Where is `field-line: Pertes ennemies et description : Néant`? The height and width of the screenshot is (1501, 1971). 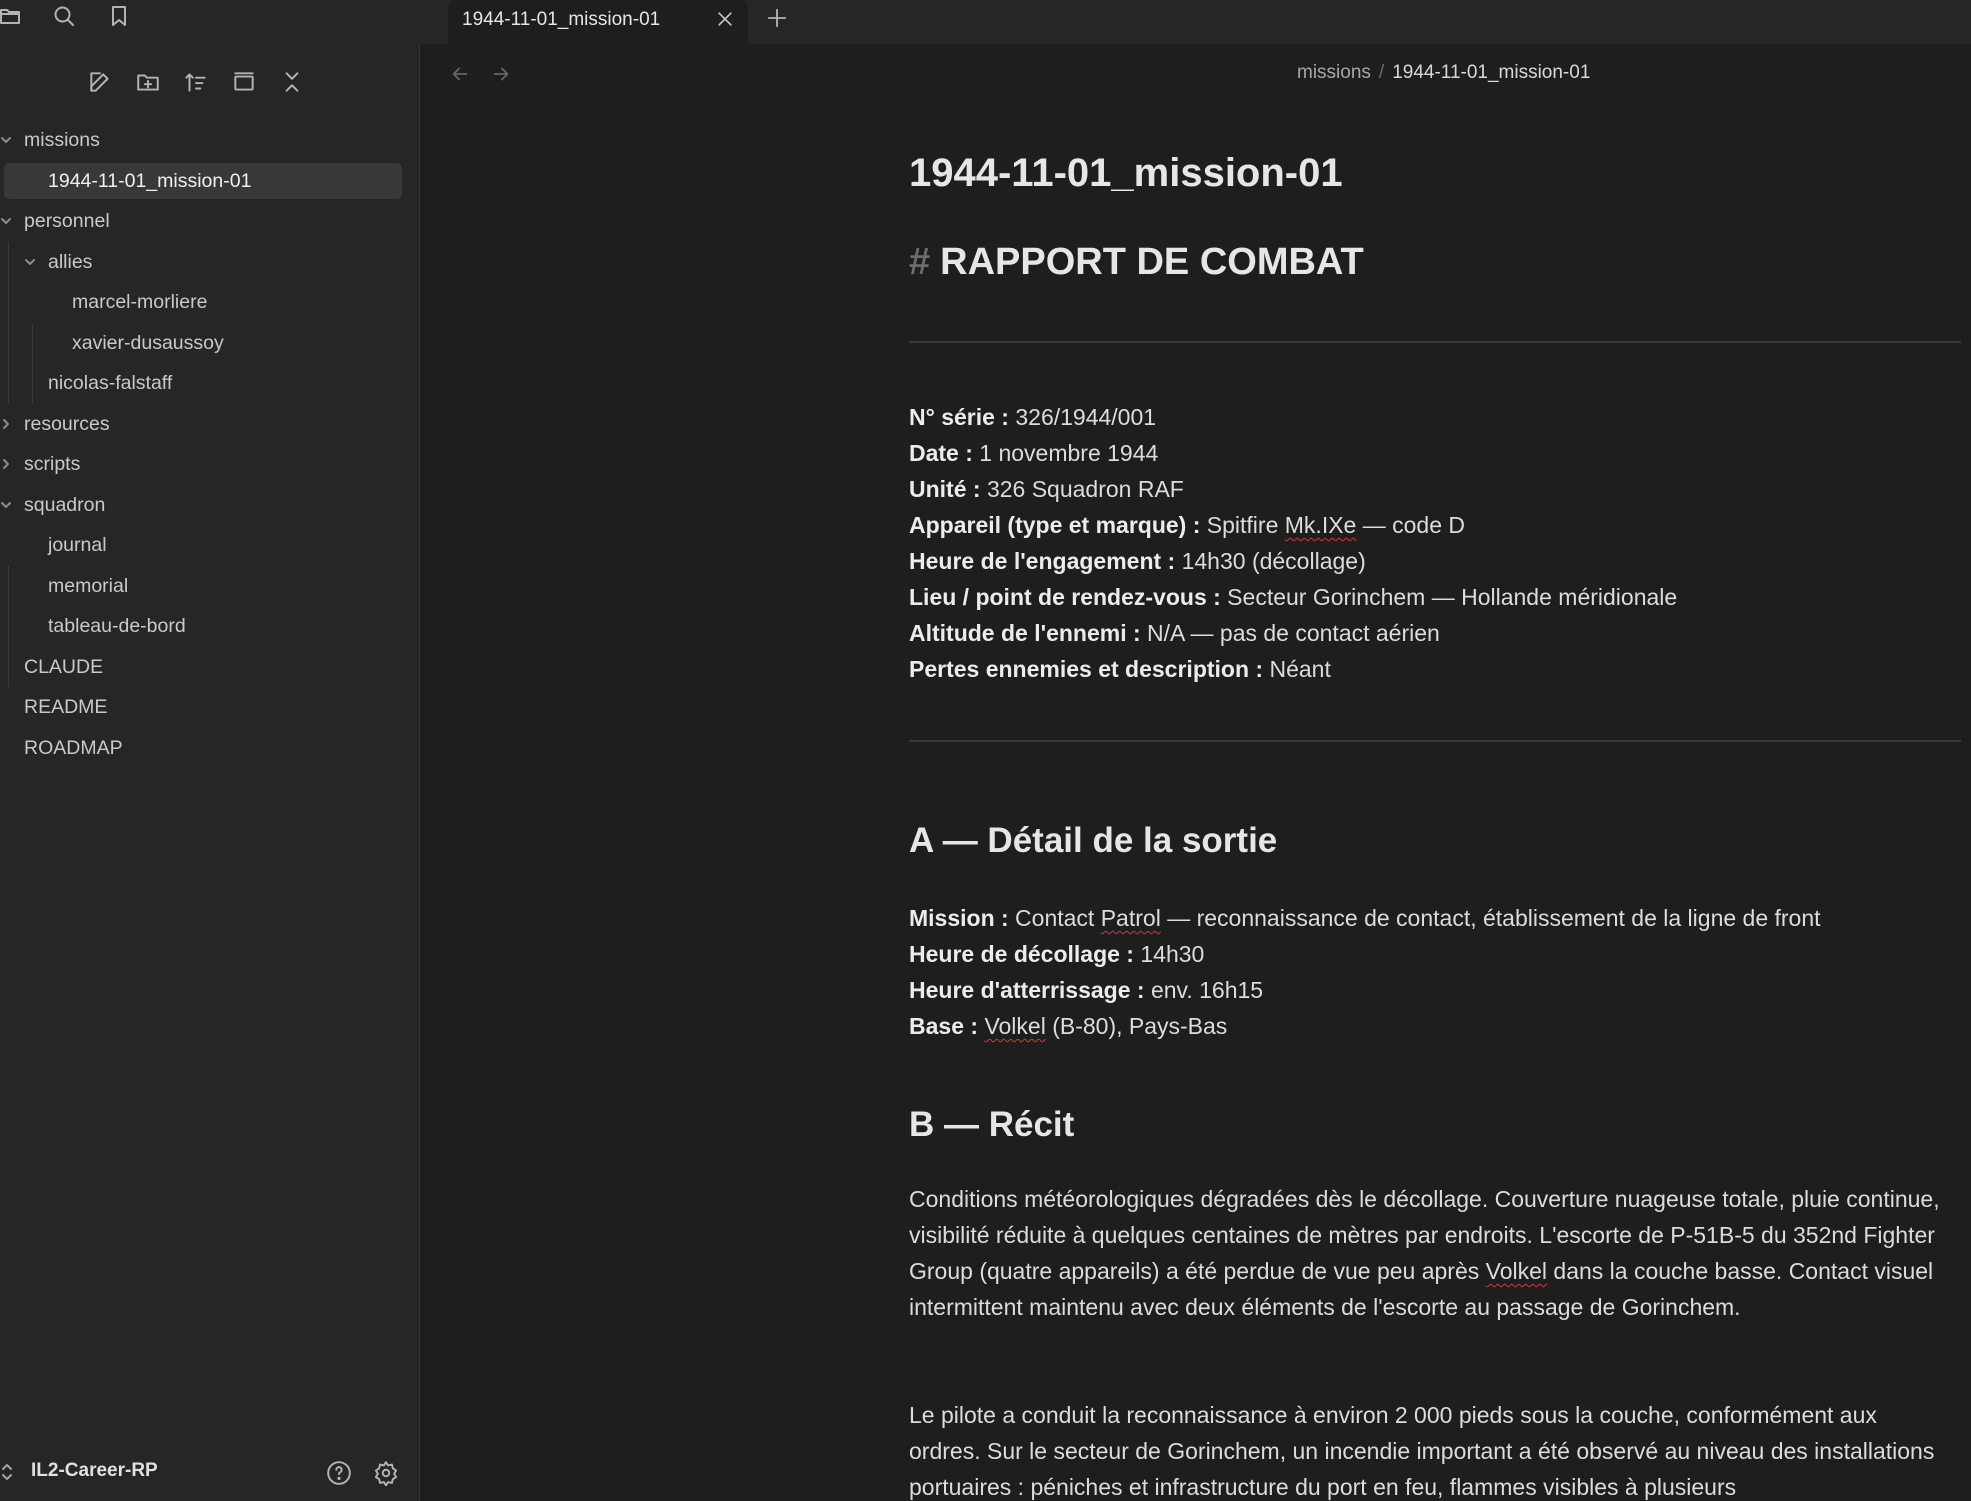 field-line: Pertes ennemies et description : Néant is located at coordinates (1120, 669).